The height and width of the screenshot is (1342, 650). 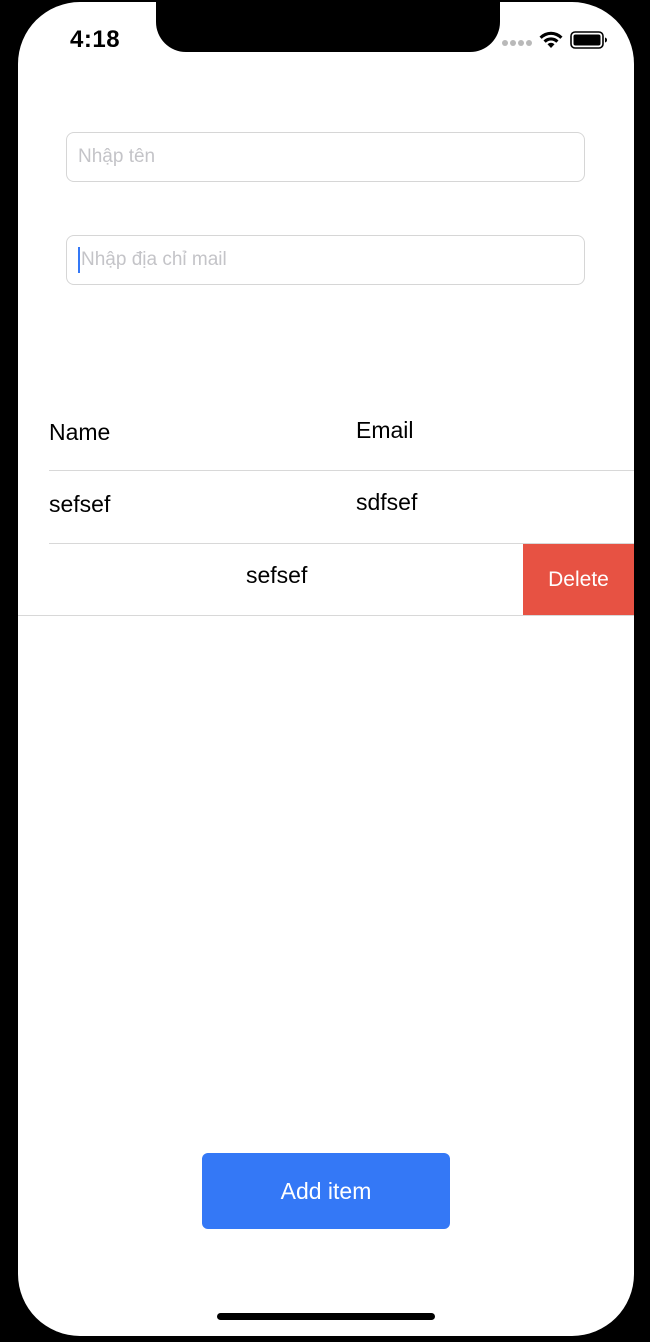 I want to click on wifi-icon, so click(x=551, y=42).